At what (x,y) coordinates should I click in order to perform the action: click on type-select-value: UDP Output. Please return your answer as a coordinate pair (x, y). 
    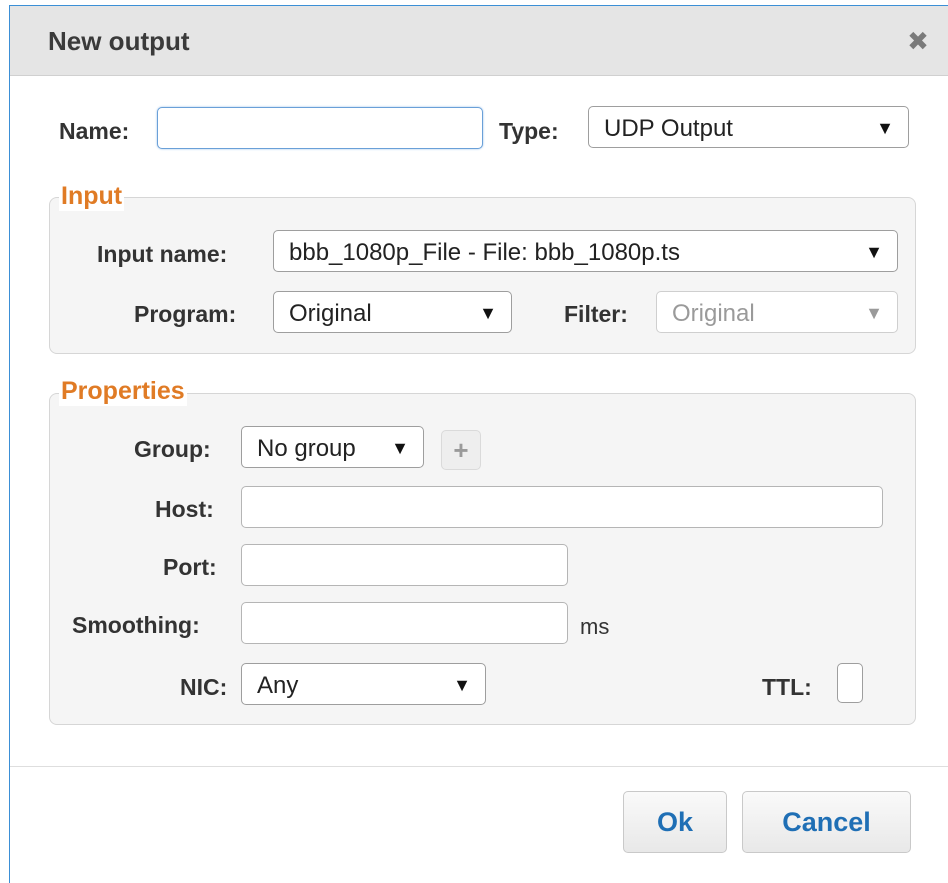
    Looking at the image, I should click on (668, 128).